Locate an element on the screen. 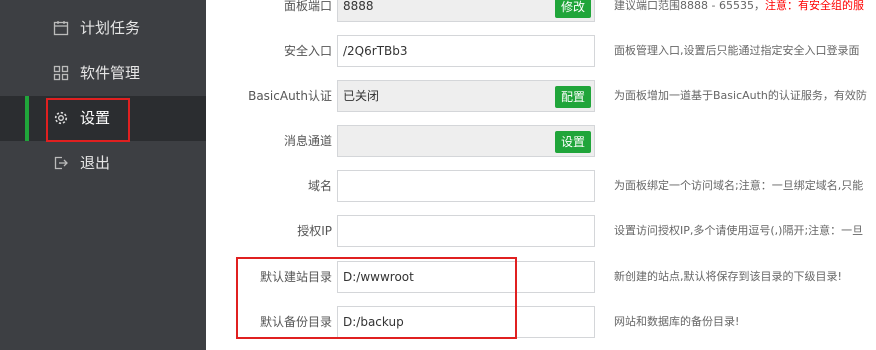 Image resolution: width=876 pixels, height=350 pixels. sidebar-item-logout: 退出 is located at coordinates (103, 163).